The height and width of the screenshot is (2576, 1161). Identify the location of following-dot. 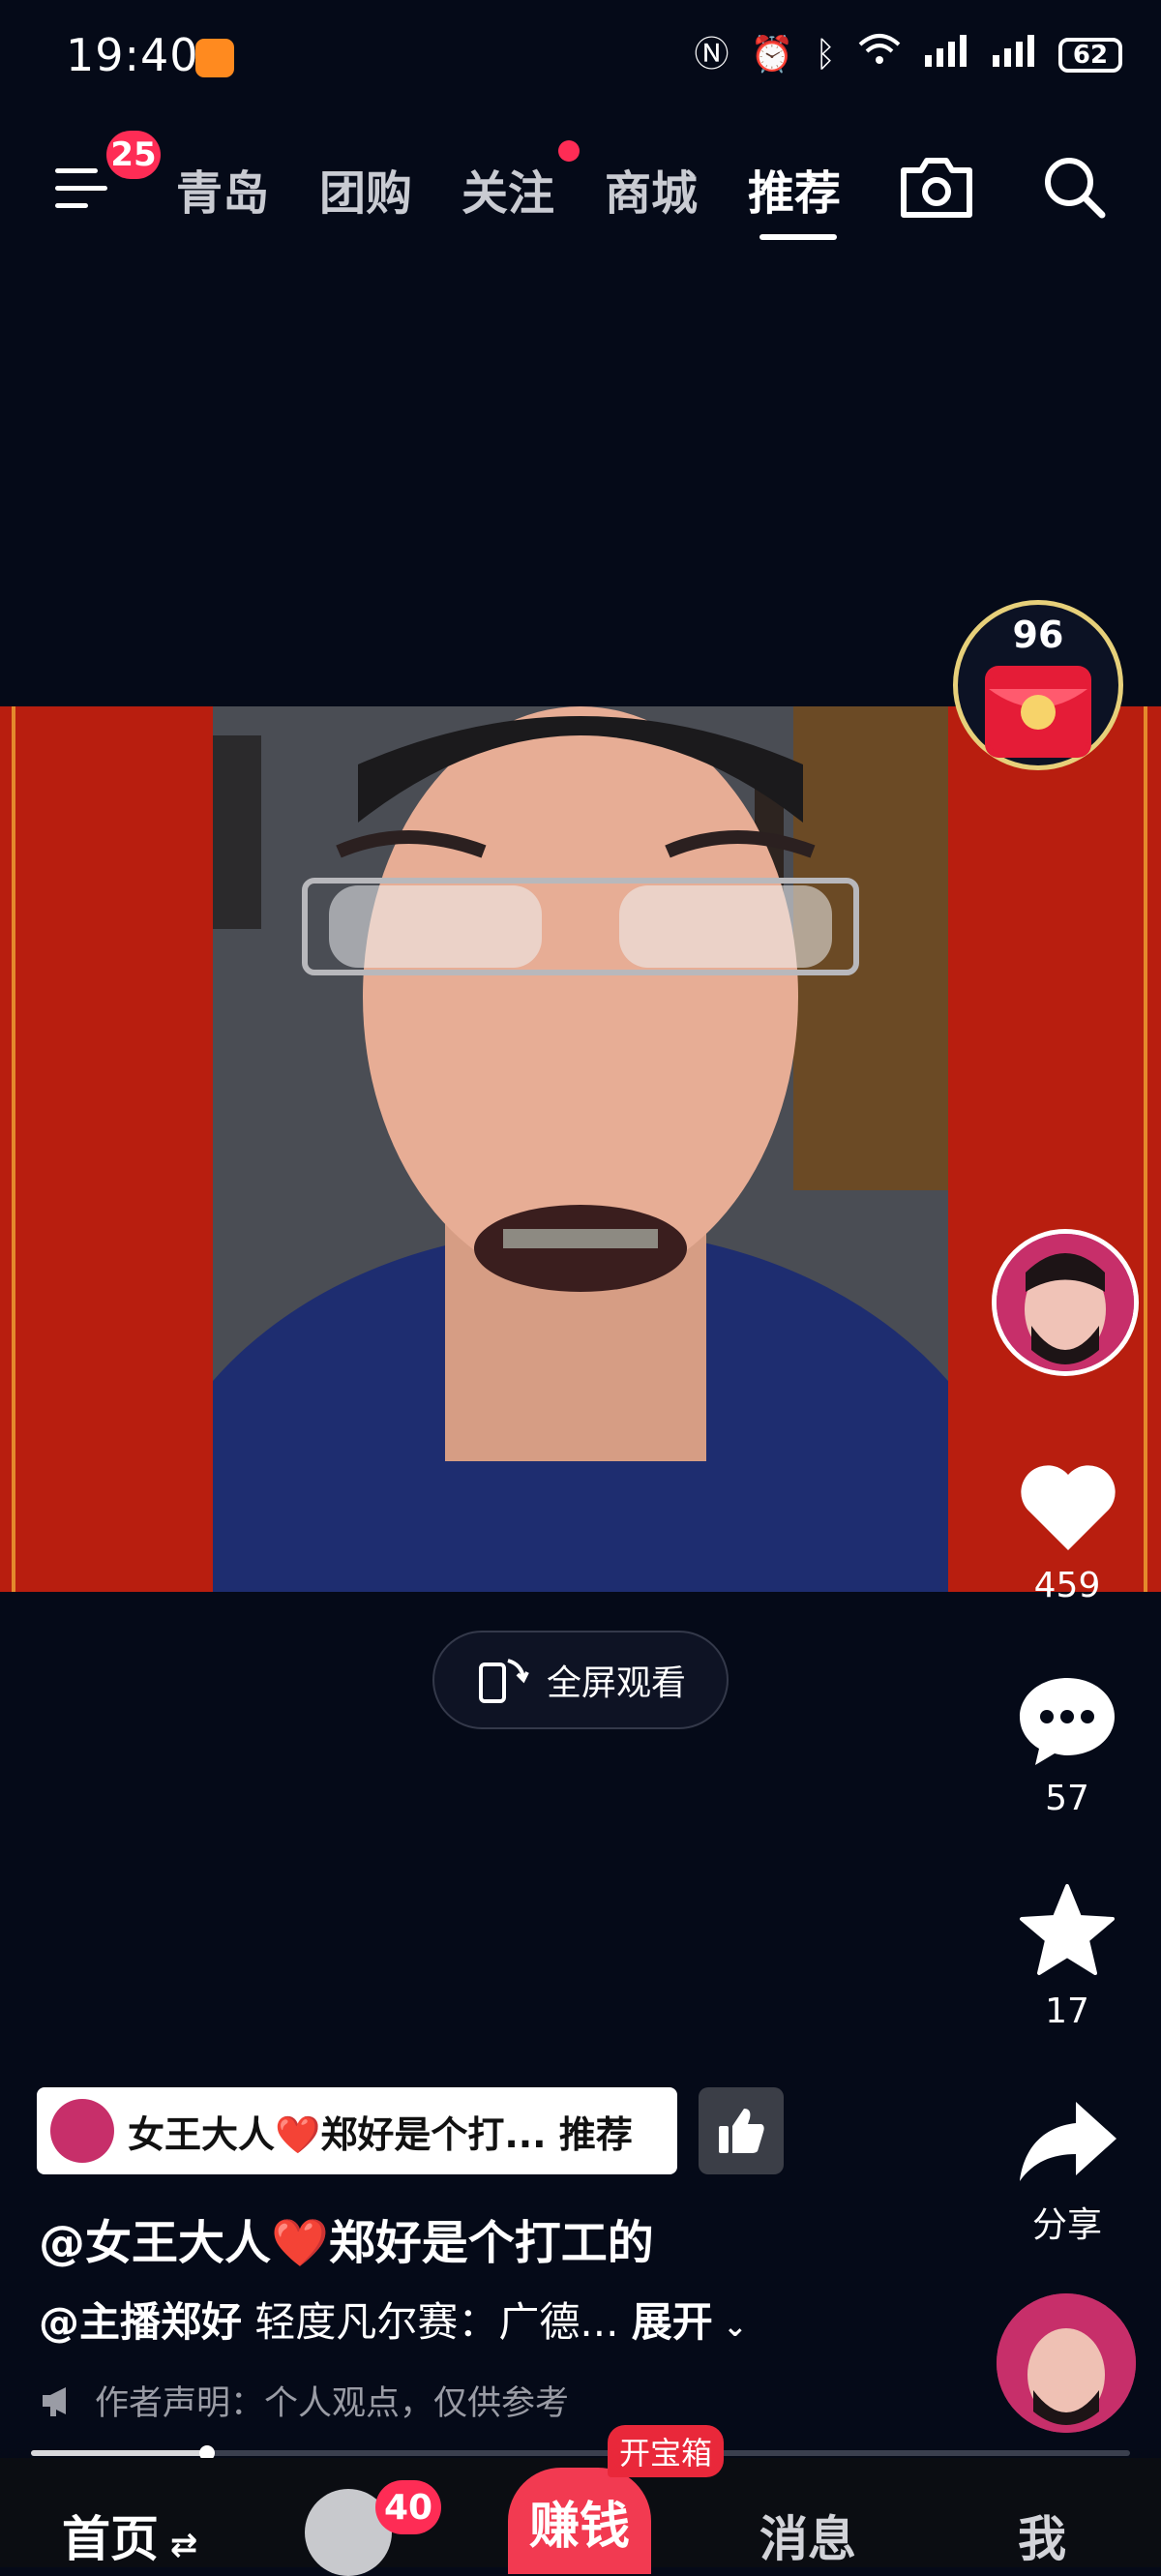
(569, 151).